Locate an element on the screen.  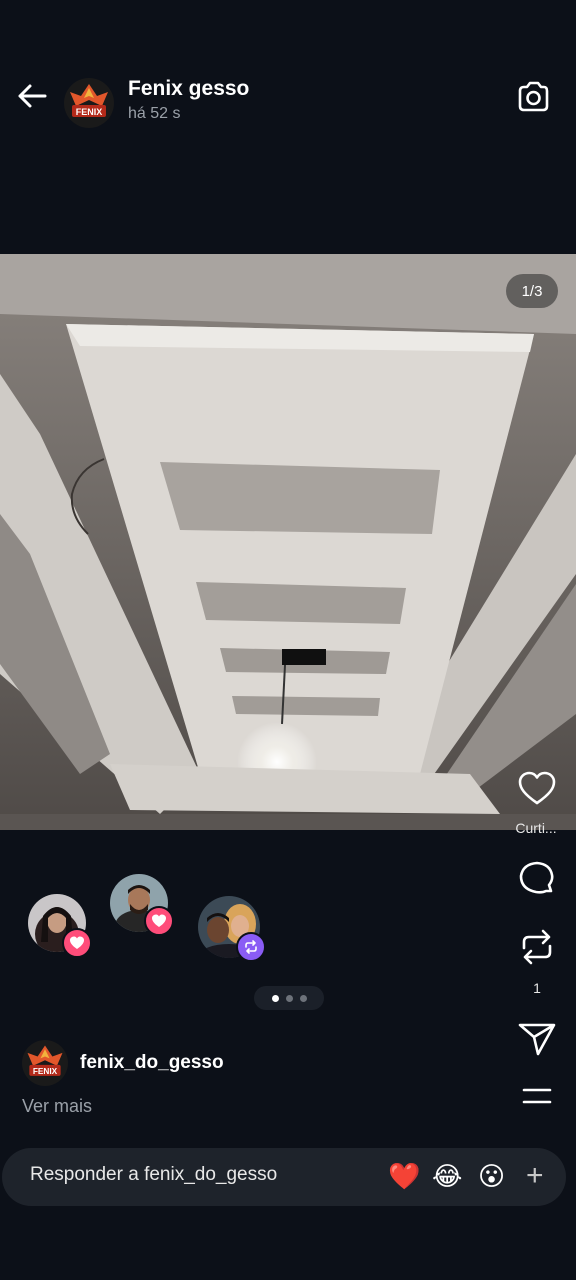
reply-input is located at coordinates (195, 1175).